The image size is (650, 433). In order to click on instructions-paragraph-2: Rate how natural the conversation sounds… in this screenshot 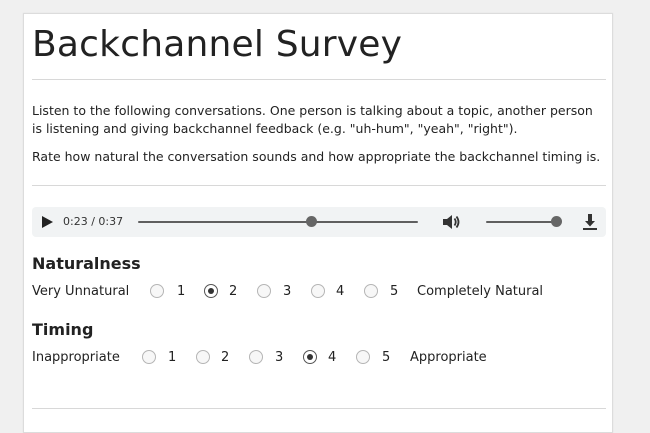, I will do `click(316, 156)`.